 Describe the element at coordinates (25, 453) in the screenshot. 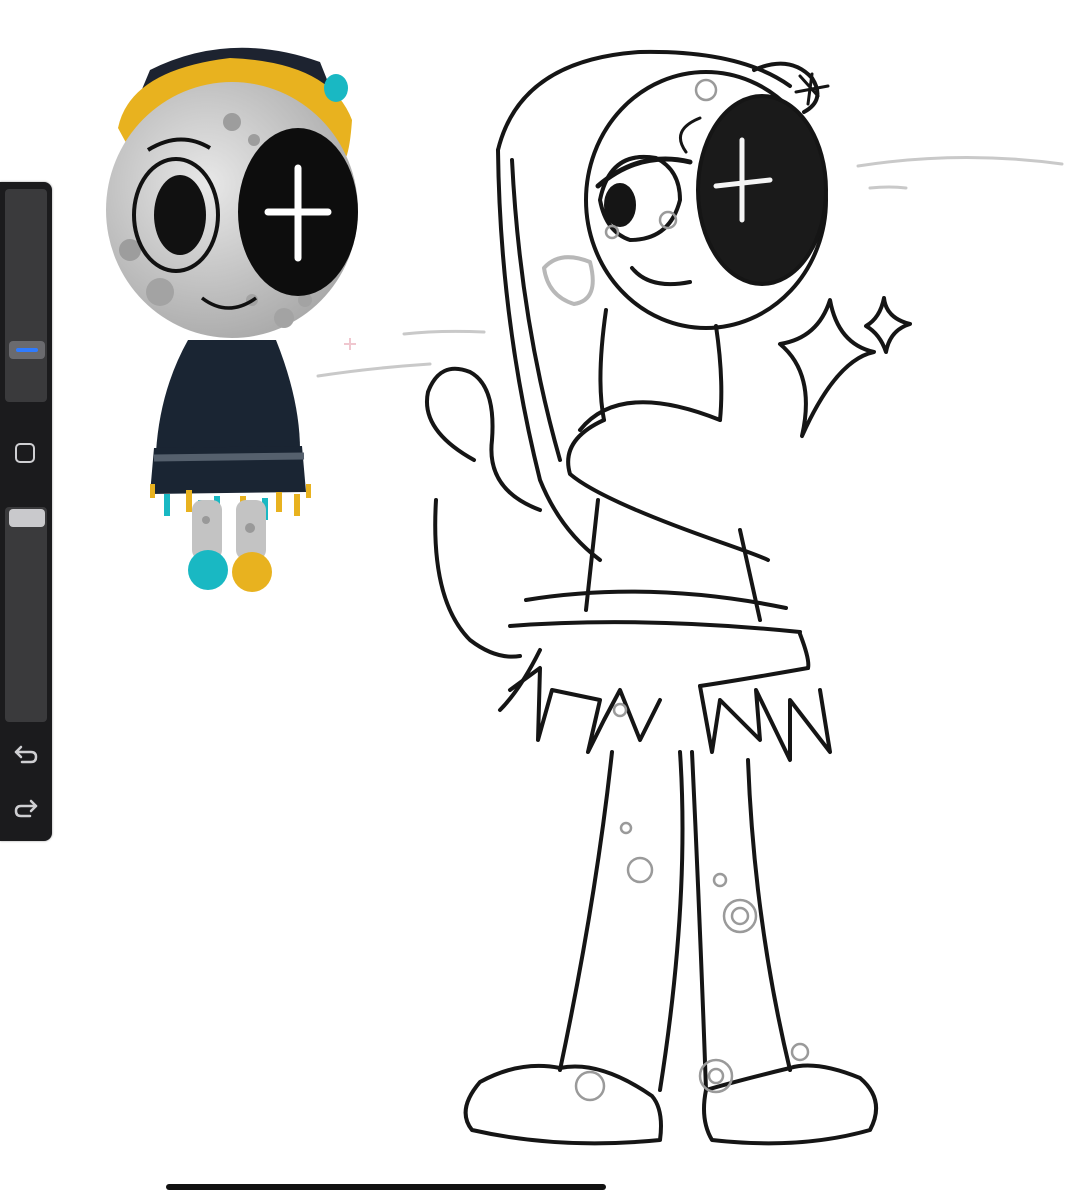

I see `modify-button` at that location.